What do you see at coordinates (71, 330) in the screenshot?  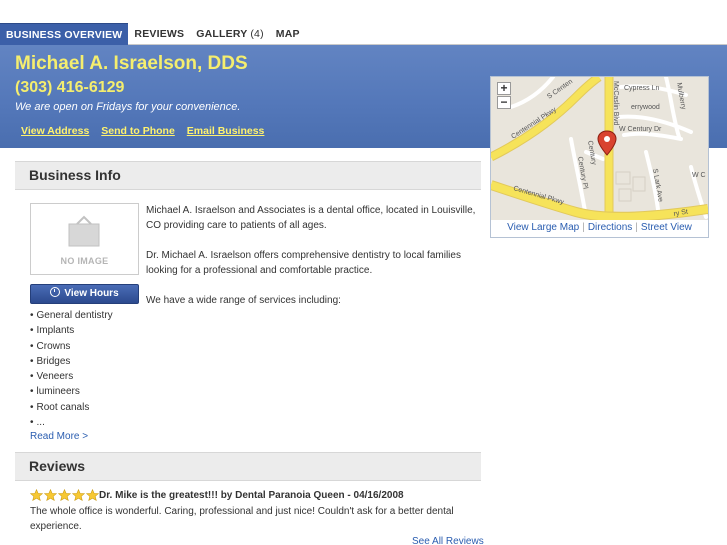 I see `list-item: Implants` at bounding box center [71, 330].